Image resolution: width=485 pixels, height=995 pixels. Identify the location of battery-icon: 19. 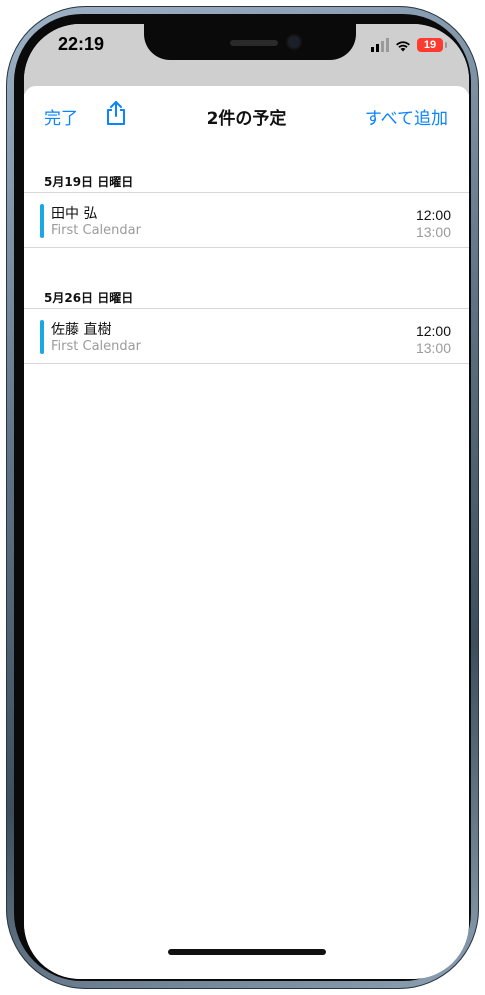
(432, 45).